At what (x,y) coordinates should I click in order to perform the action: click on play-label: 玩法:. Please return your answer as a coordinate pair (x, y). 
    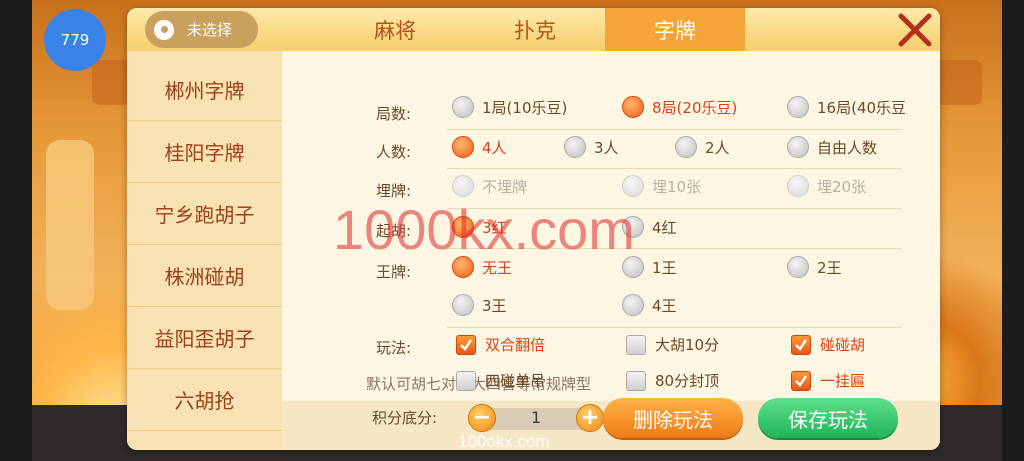
    Looking at the image, I should click on (394, 348).